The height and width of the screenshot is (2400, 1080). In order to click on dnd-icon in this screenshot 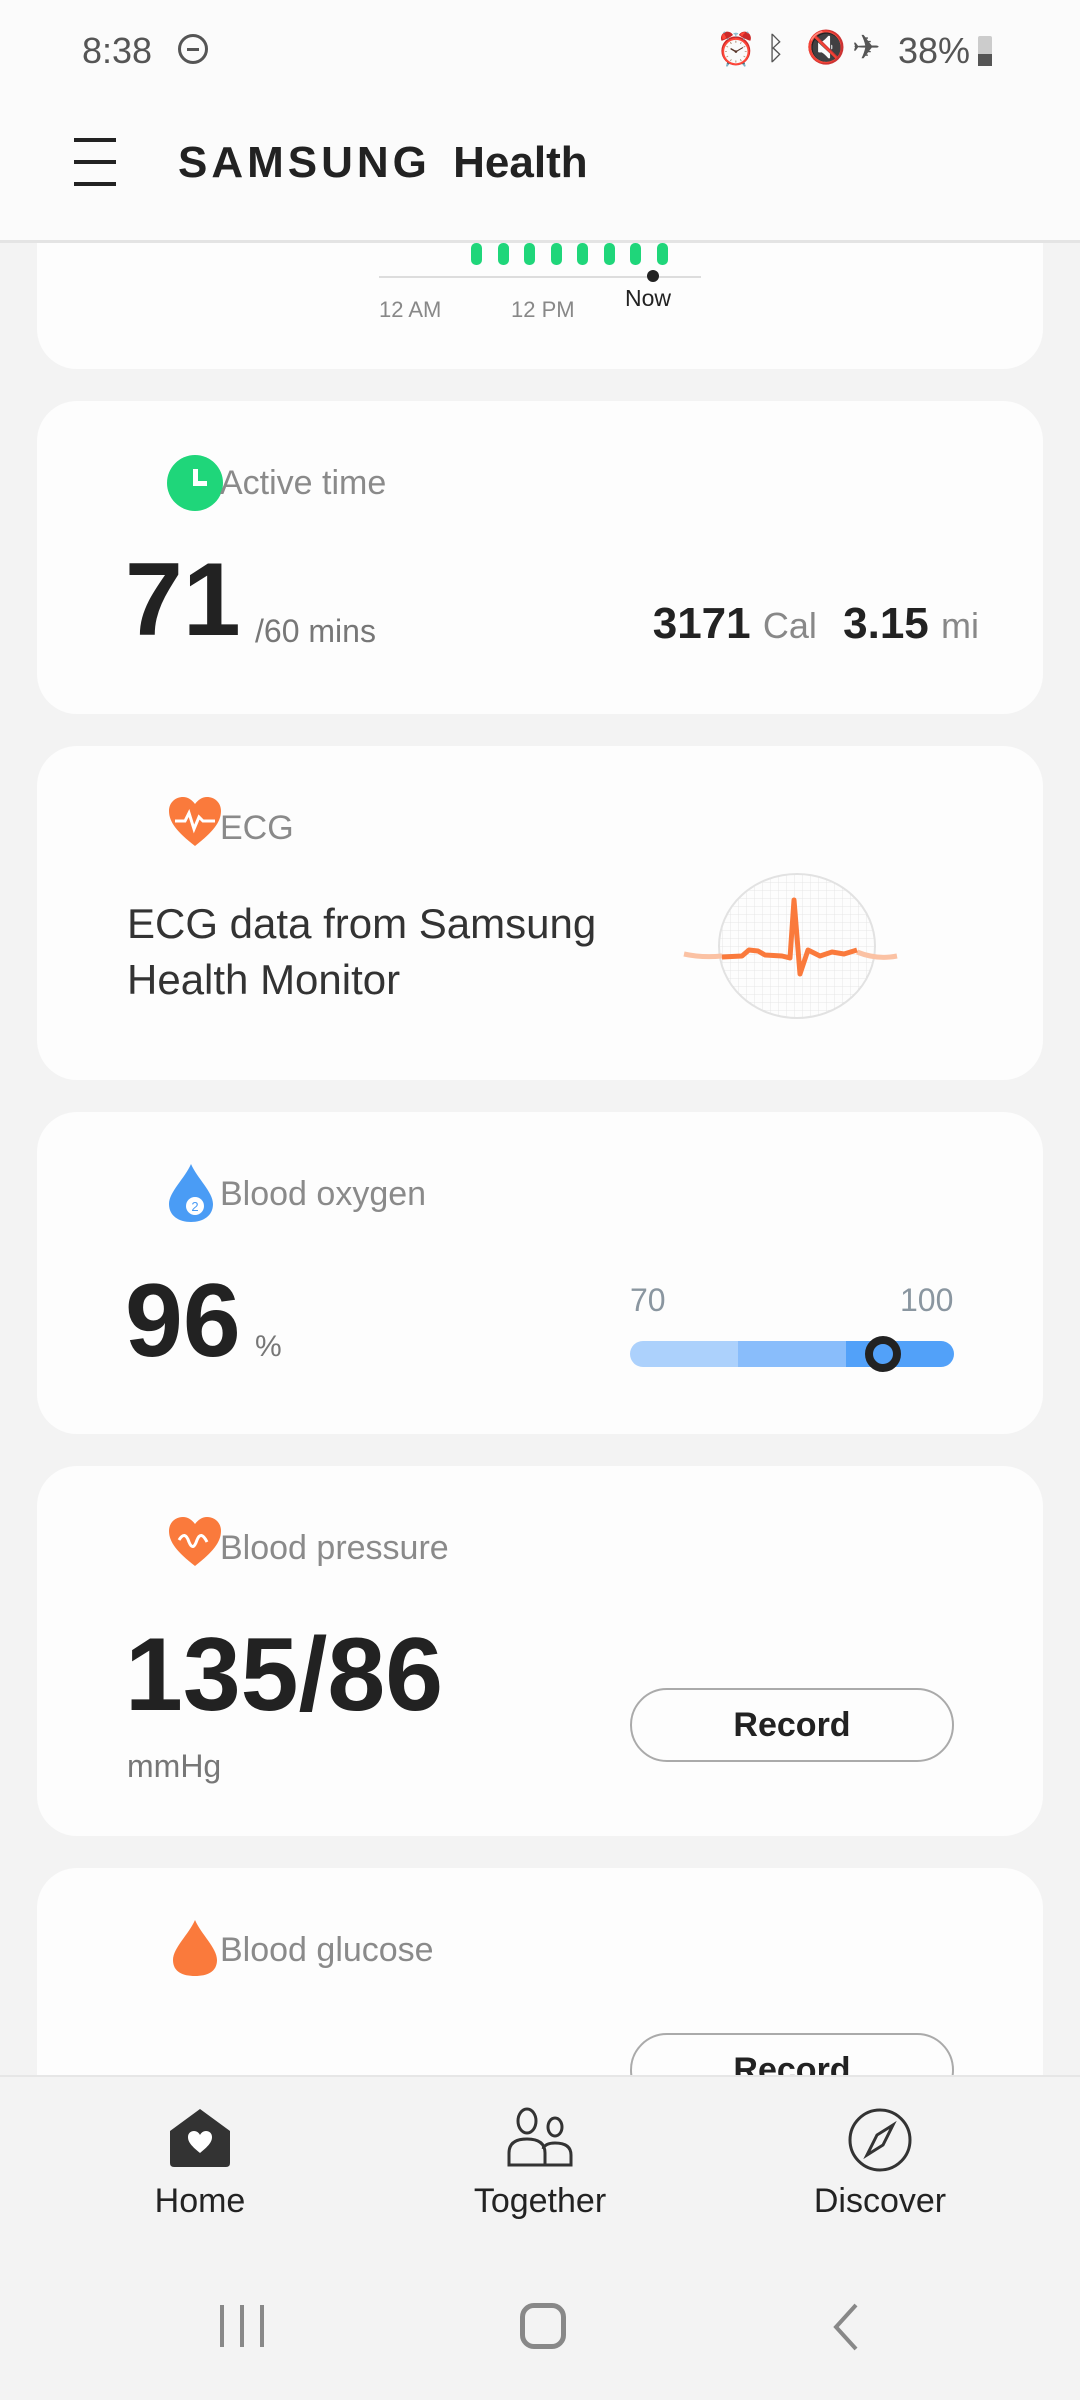, I will do `click(193, 49)`.